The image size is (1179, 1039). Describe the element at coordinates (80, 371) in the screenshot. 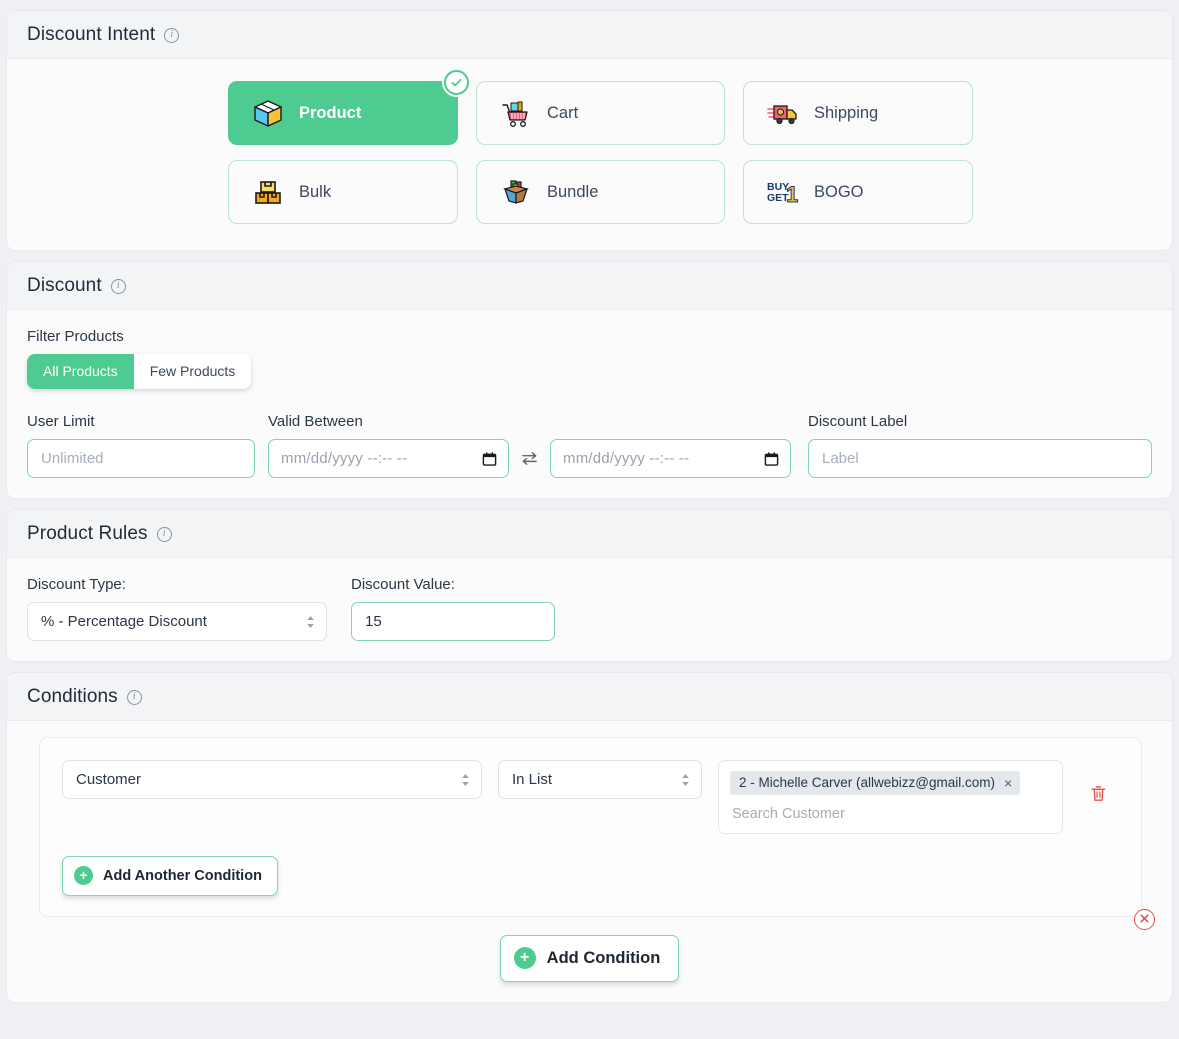

I see `toggle-option-all-products: All Products` at that location.